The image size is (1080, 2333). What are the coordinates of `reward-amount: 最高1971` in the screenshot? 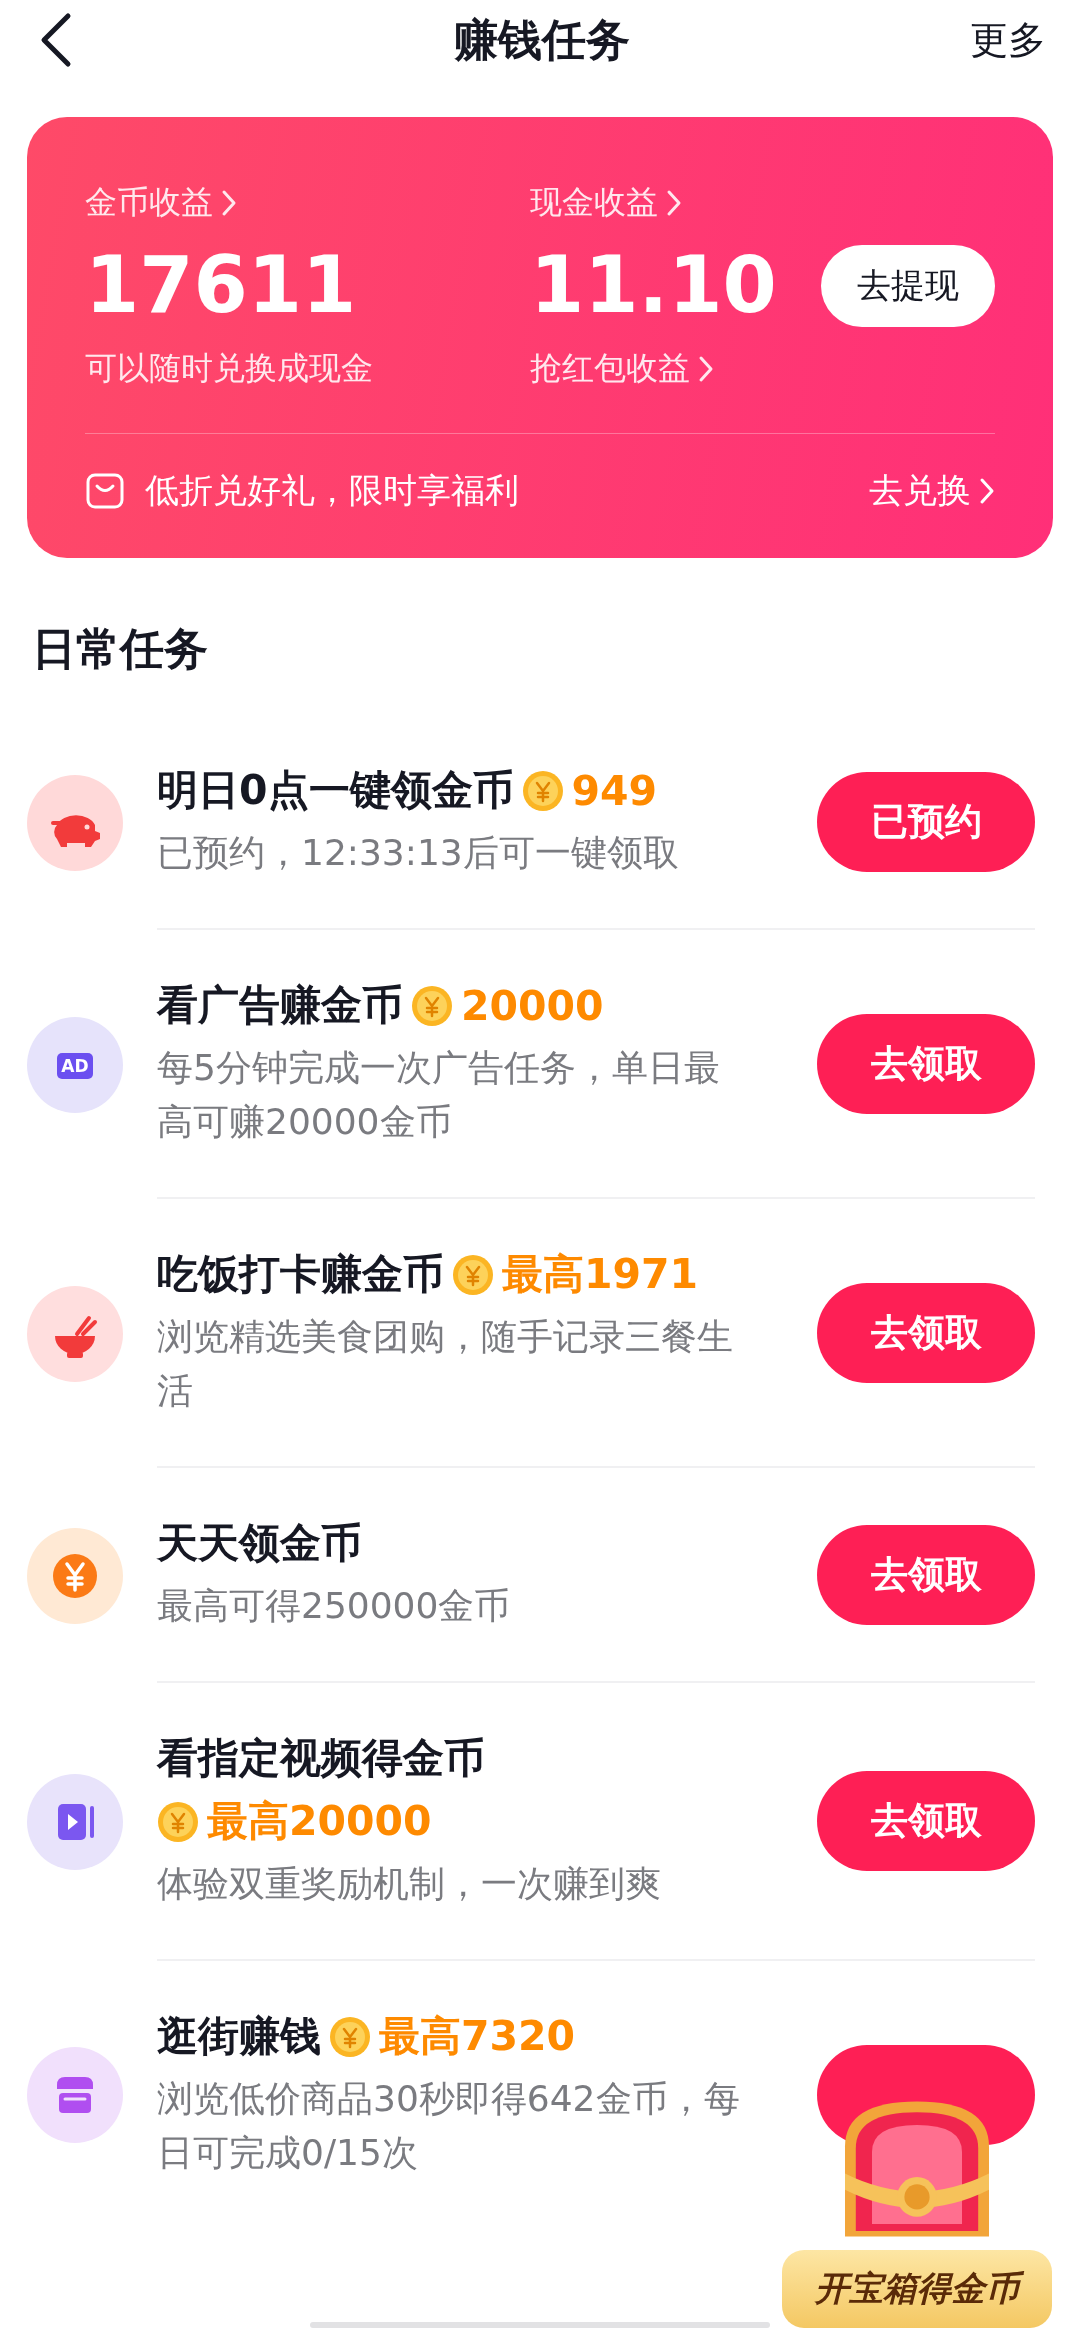 It's located at (600, 1274).